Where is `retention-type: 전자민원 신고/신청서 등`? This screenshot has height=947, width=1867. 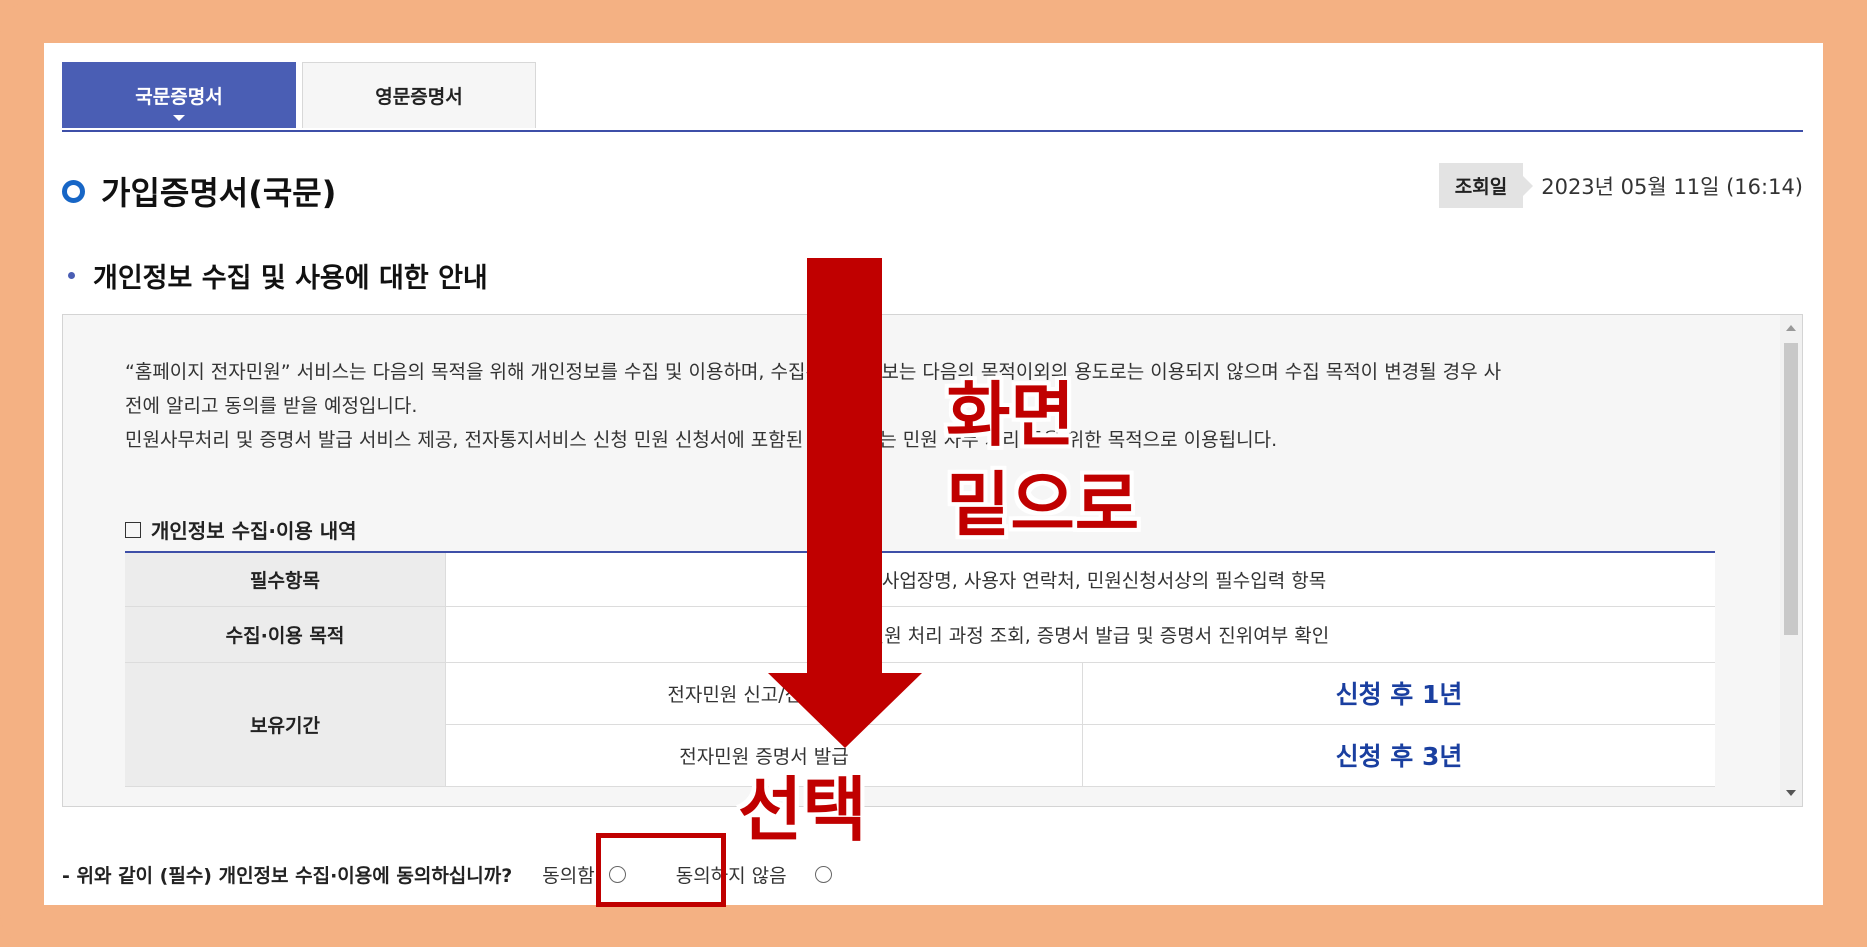 retention-type: 전자민원 신고/신청서 등 is located at coordinates (764, 693).